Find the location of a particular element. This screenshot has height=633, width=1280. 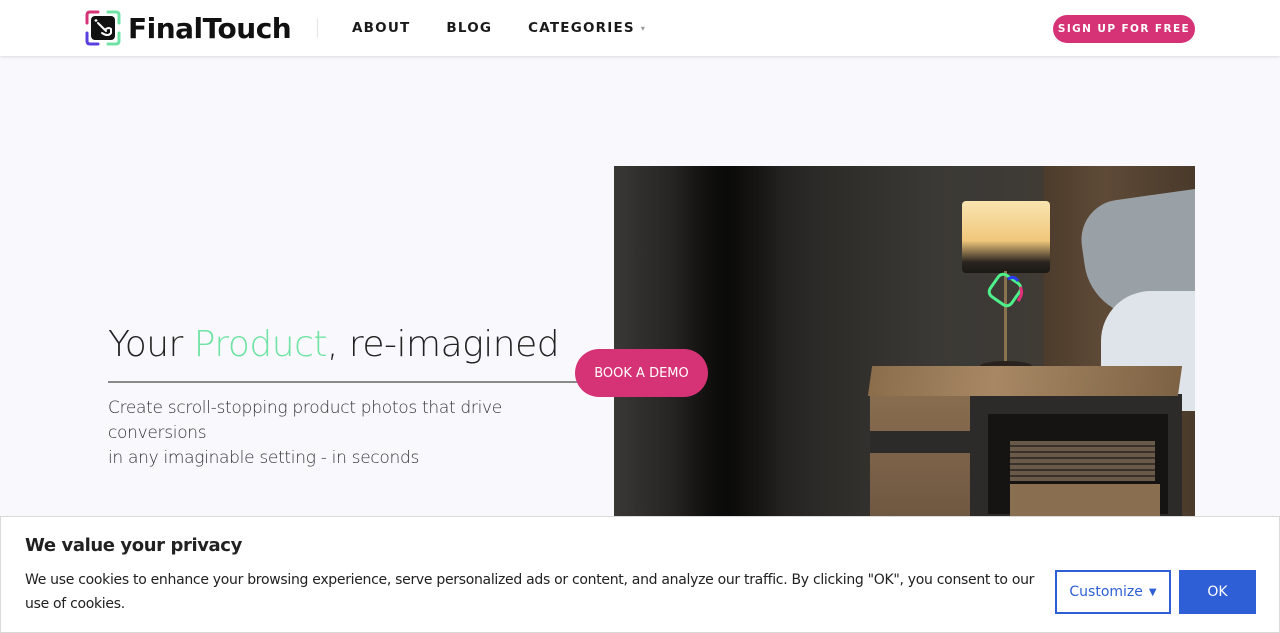

nightstand is located at coordinates (1025, 443).